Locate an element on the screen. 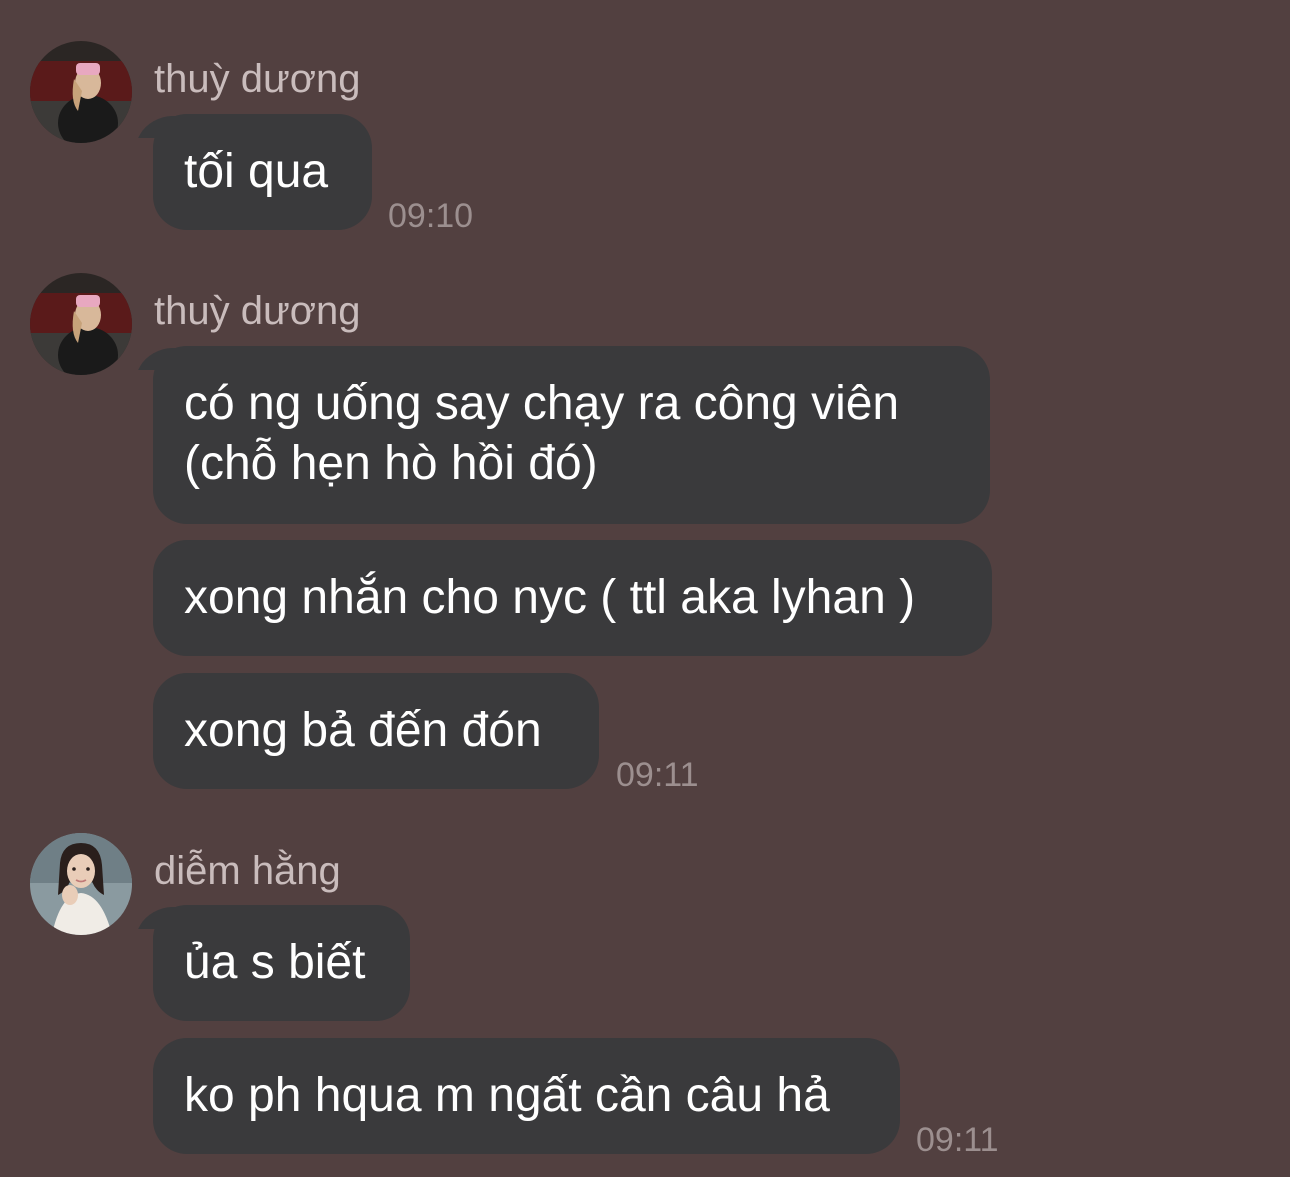 This screenshot has height=1177, width=1290. message-text: ủa s biết is located at coordinates (275, 962).